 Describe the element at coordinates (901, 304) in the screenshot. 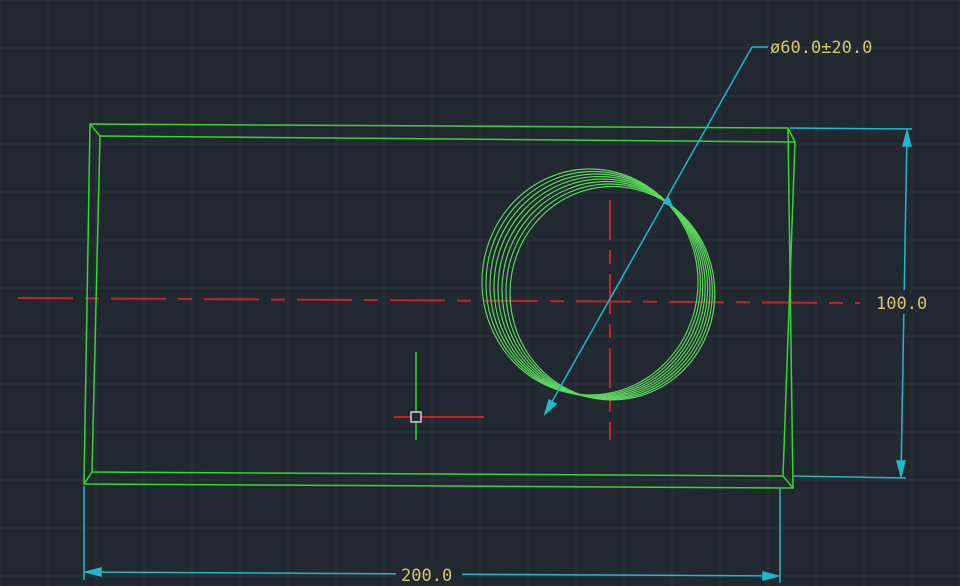

I see `height-dimension-text: 100.0` at that location.